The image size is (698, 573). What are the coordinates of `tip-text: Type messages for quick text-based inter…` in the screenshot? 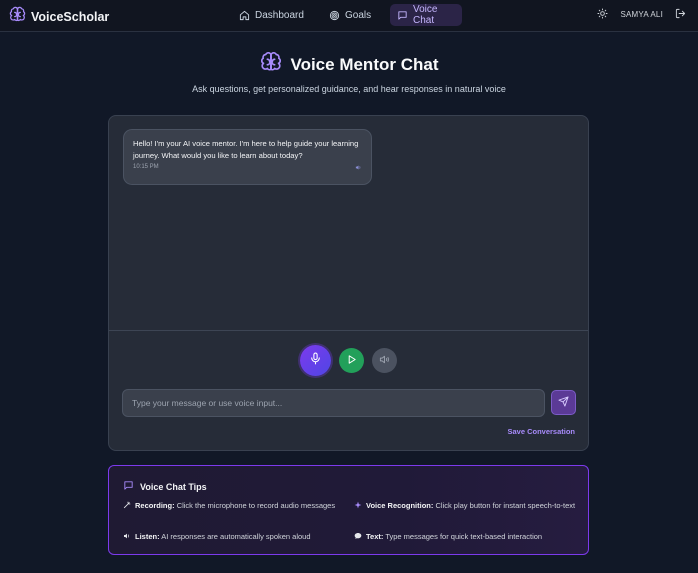 It's located at (464, 536).